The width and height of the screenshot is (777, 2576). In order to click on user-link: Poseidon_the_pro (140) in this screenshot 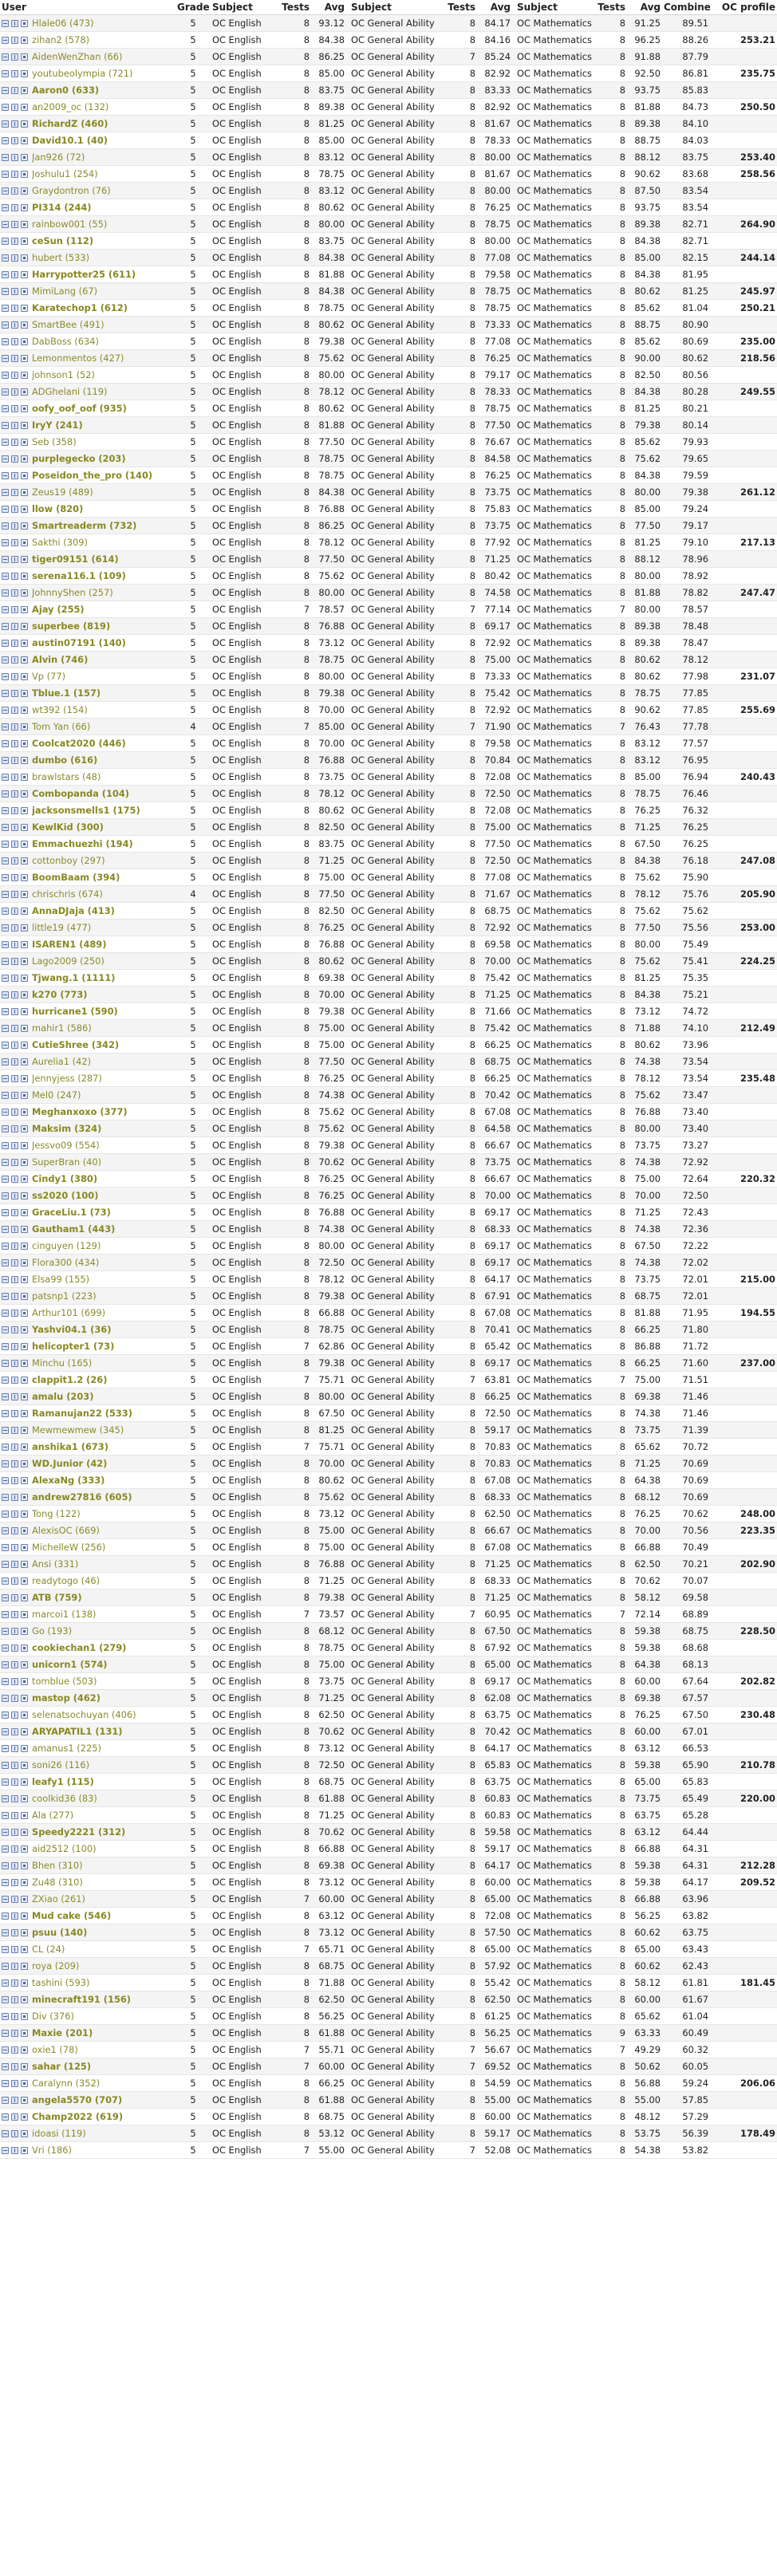, I will do `click(92, 475)`.